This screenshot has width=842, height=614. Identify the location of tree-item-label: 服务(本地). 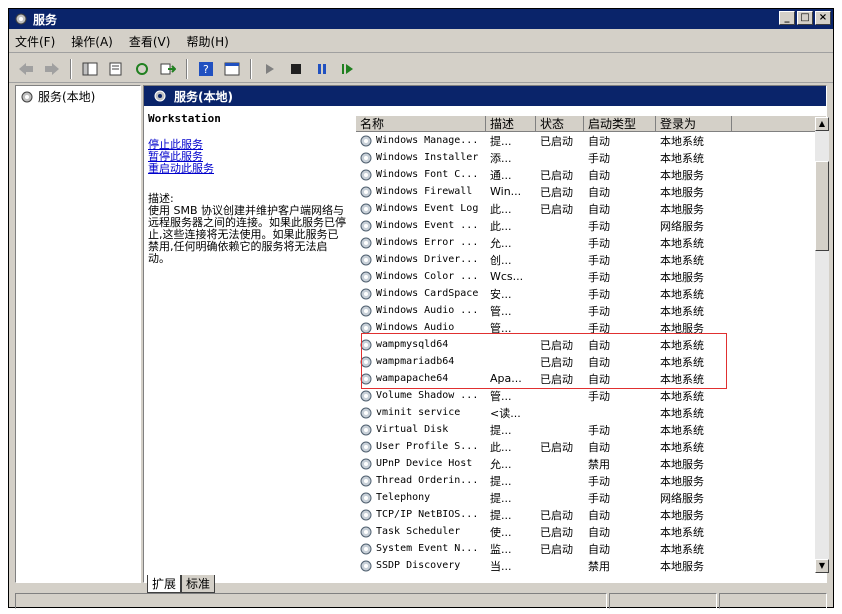
(67, 97).